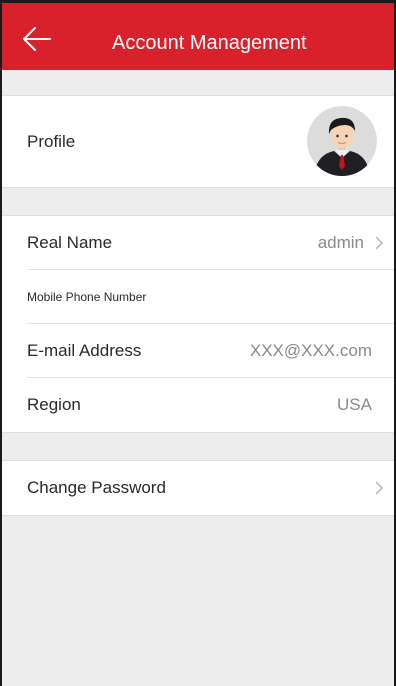 This screenshot has width=396, height=686. I want to click on real-name-row: Real Name admin, so click(210, 243).